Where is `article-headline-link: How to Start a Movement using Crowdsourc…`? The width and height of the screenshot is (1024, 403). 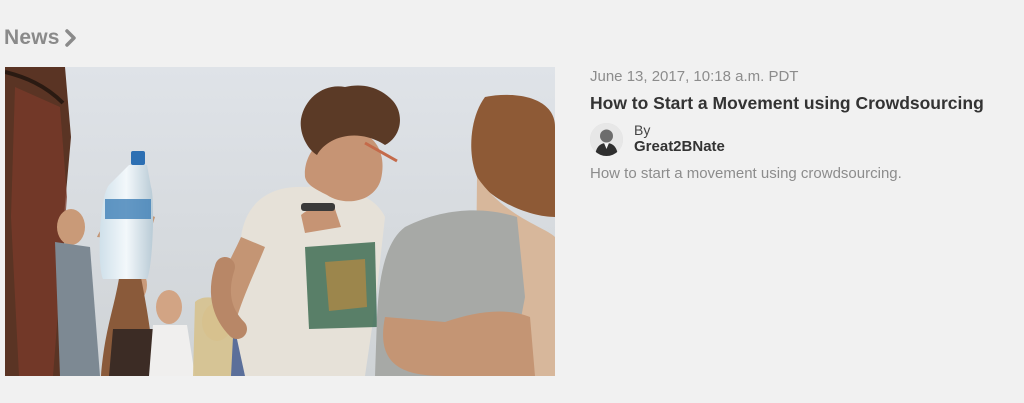
article-headline-link: How to Start a Movement using Crowdsourc… is located at coordinates (805, 103).